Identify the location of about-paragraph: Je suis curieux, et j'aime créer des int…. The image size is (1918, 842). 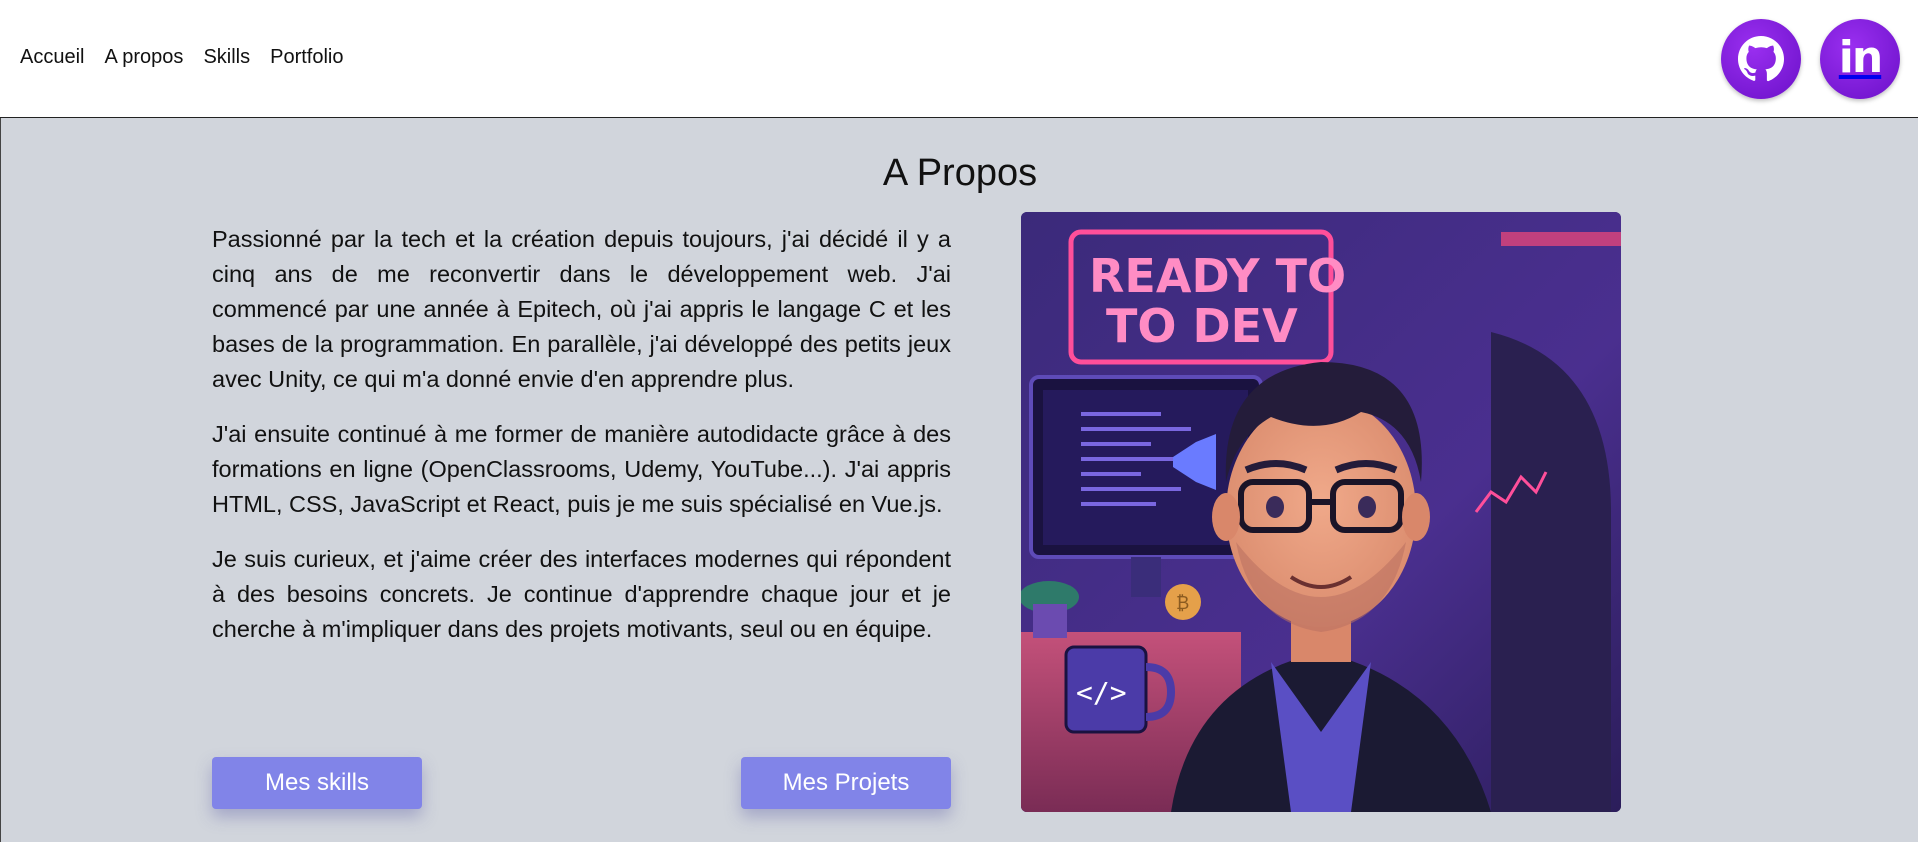
(581, 594).